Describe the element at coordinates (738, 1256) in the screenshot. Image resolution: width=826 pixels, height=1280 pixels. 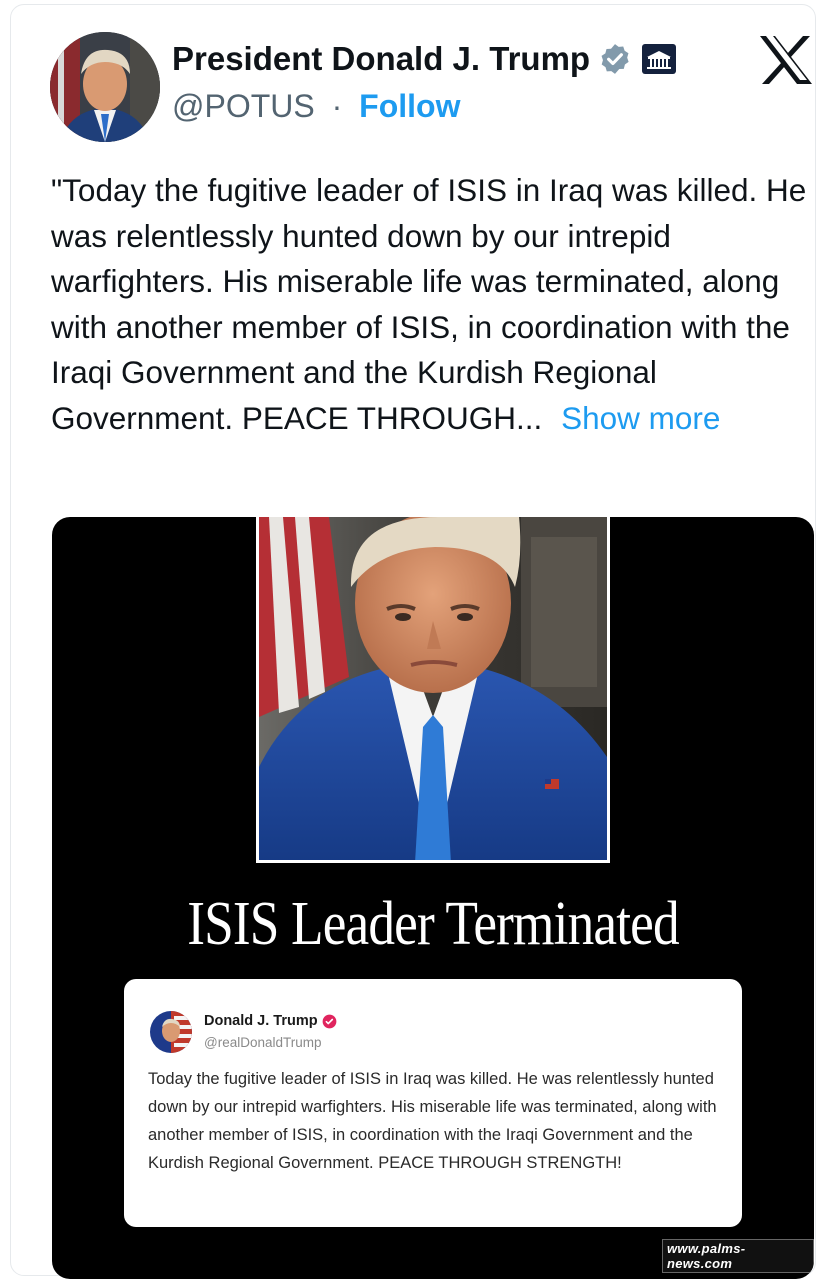
I see `watermark: www.palms-news.com` at that location.